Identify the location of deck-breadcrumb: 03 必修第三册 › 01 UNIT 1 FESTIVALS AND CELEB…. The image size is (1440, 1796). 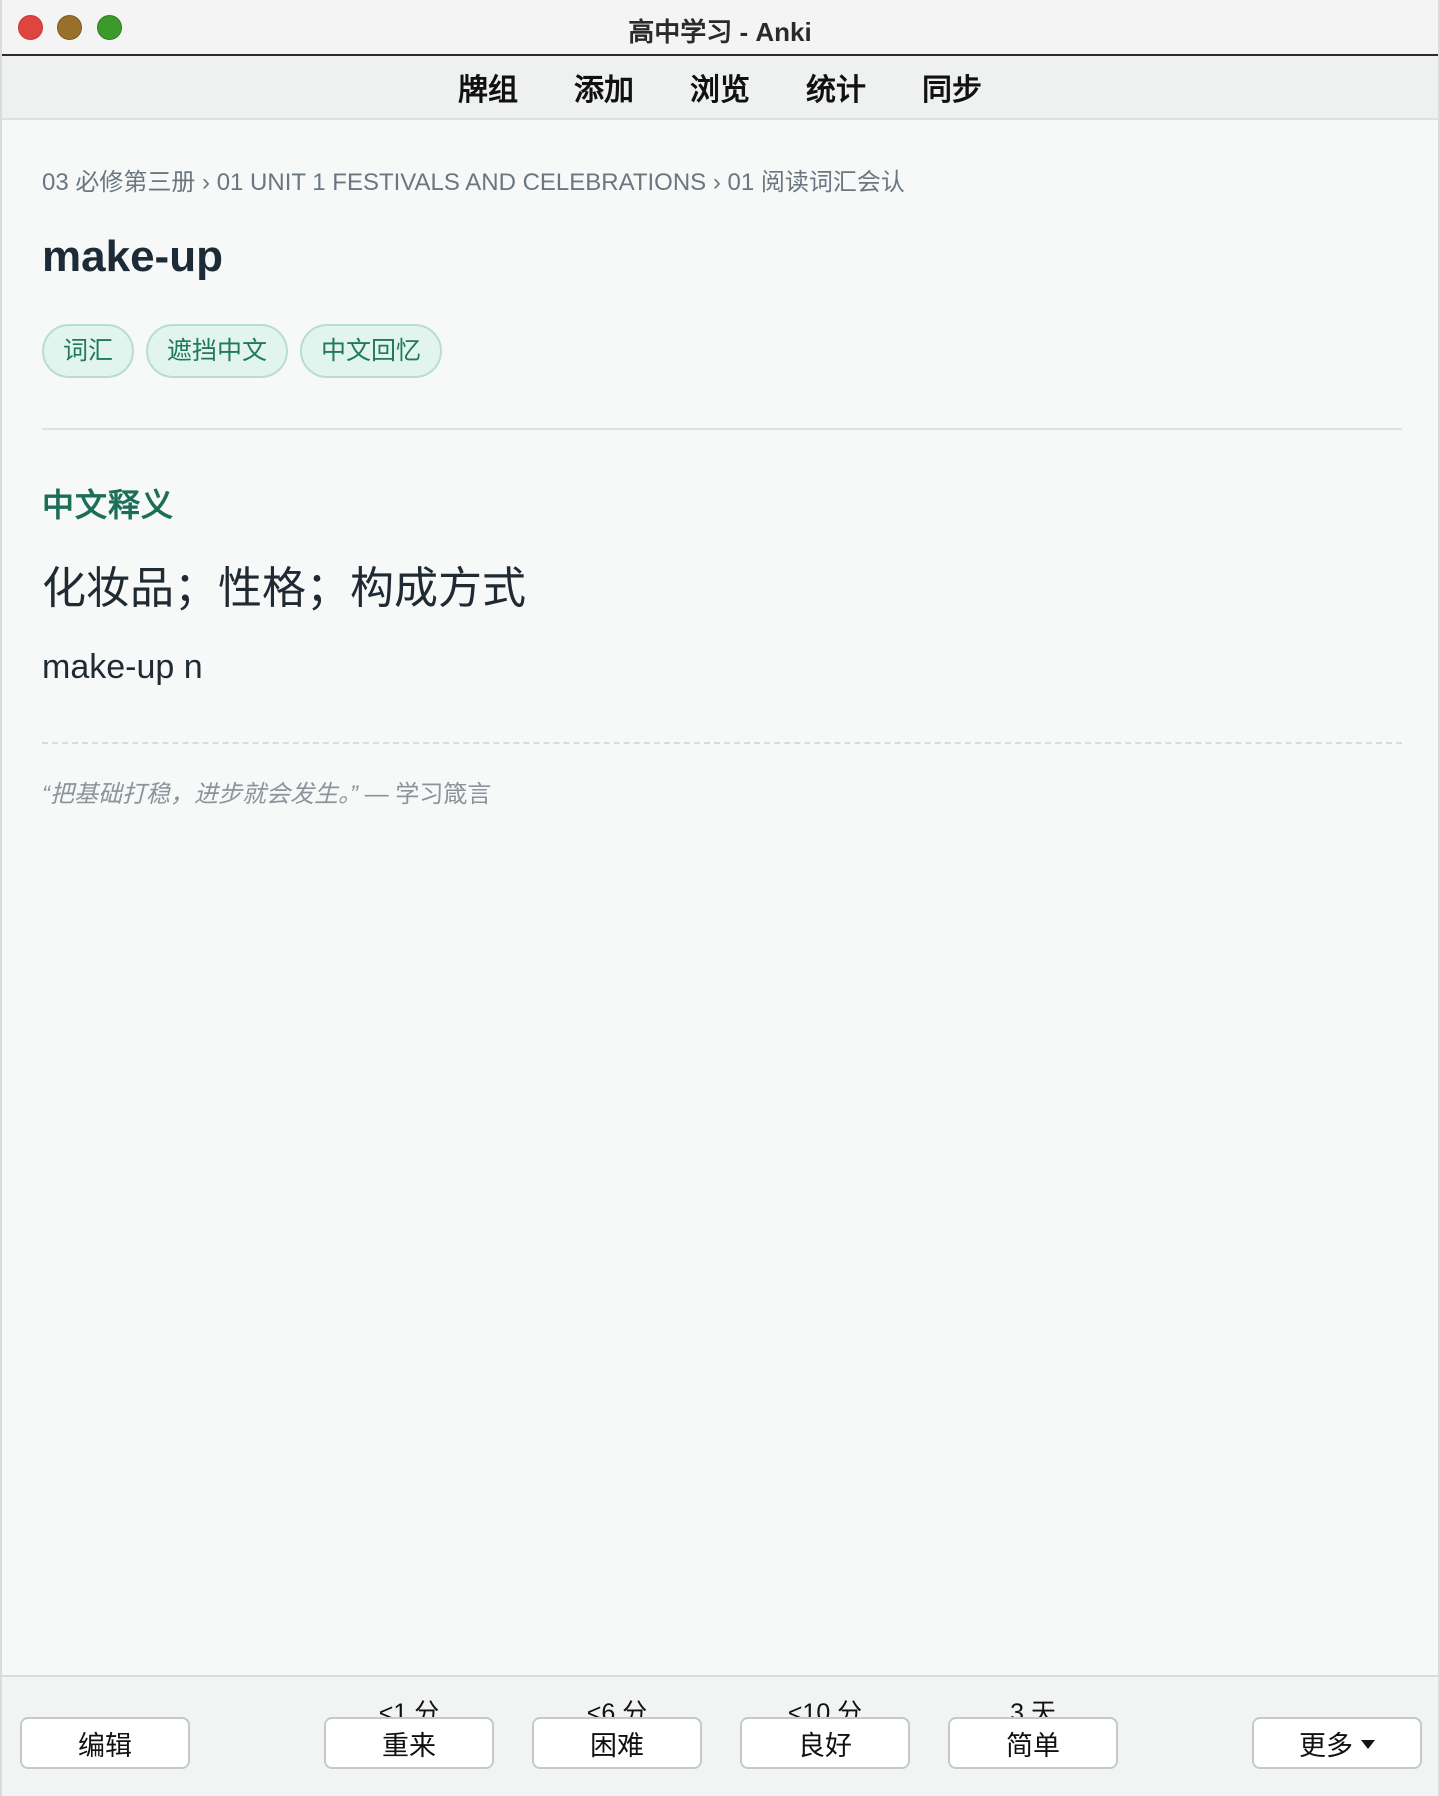
(473, 182).